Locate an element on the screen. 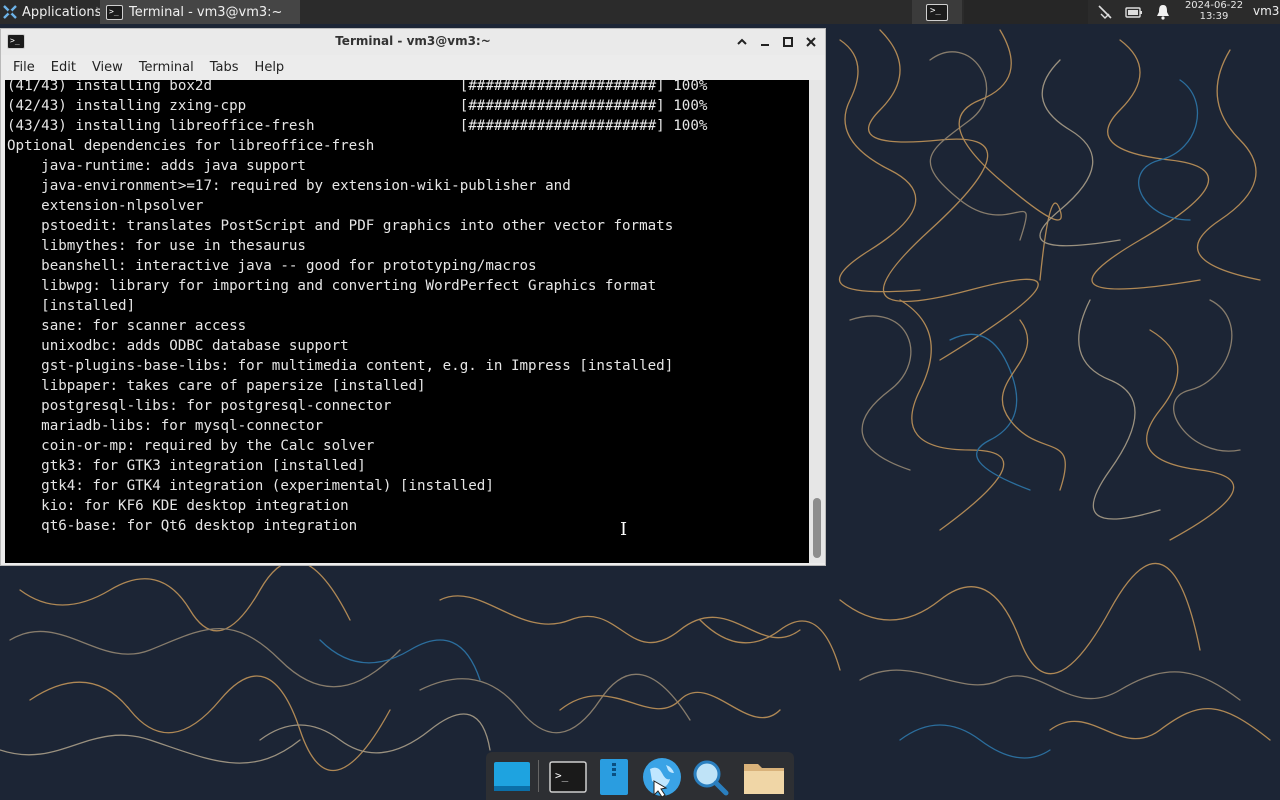  dock-app-finder is located at coordinates (710, 777).